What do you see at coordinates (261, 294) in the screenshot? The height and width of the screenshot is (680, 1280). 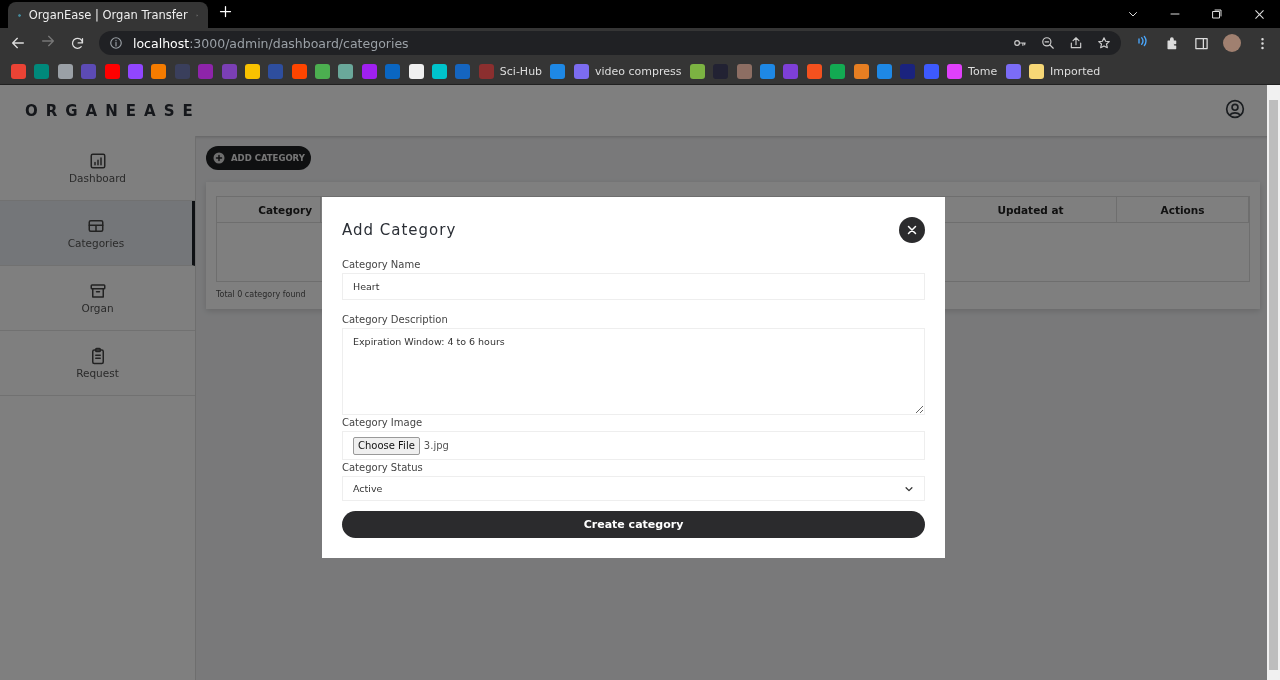 I see `result-count: Total 0 category found` at bounding box center [261, 294].